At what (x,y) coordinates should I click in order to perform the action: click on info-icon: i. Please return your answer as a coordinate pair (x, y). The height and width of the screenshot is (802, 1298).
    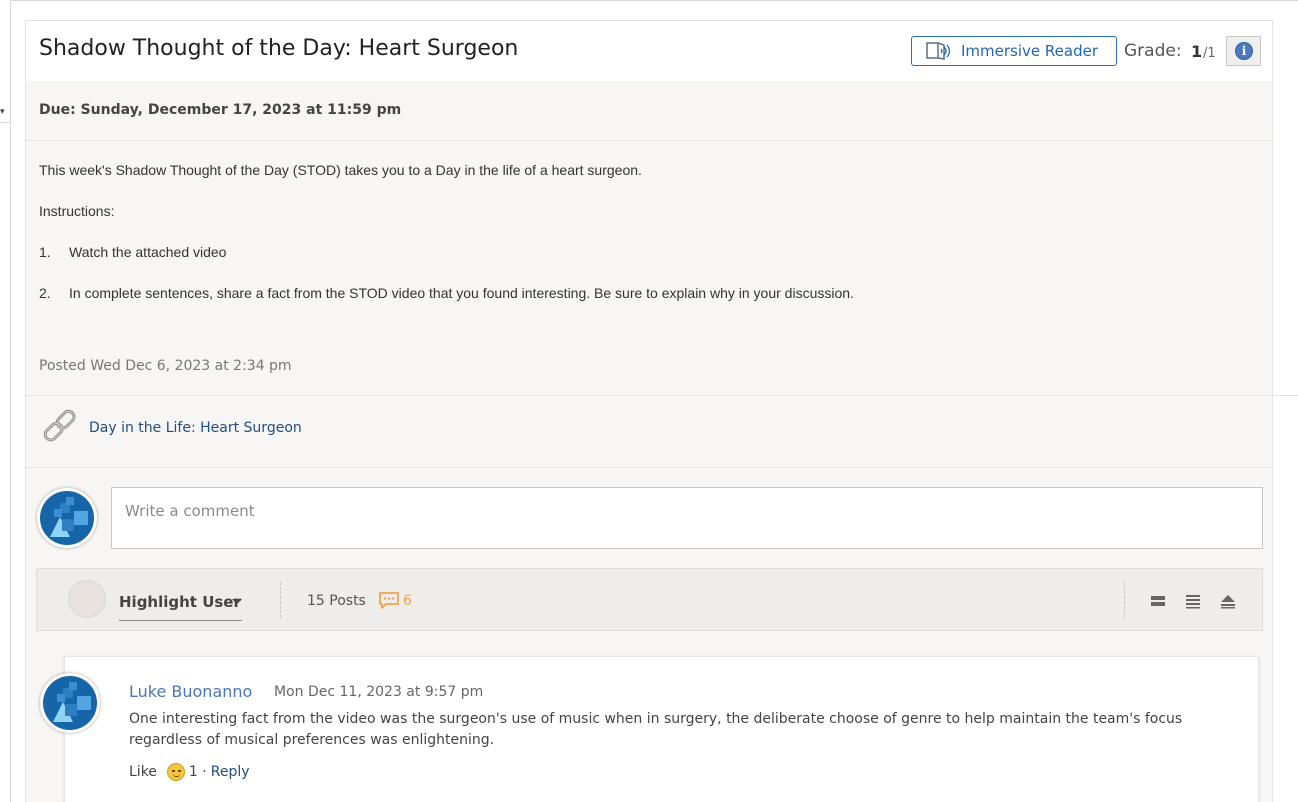
    Looking at the image, I should click on (1244, 51).